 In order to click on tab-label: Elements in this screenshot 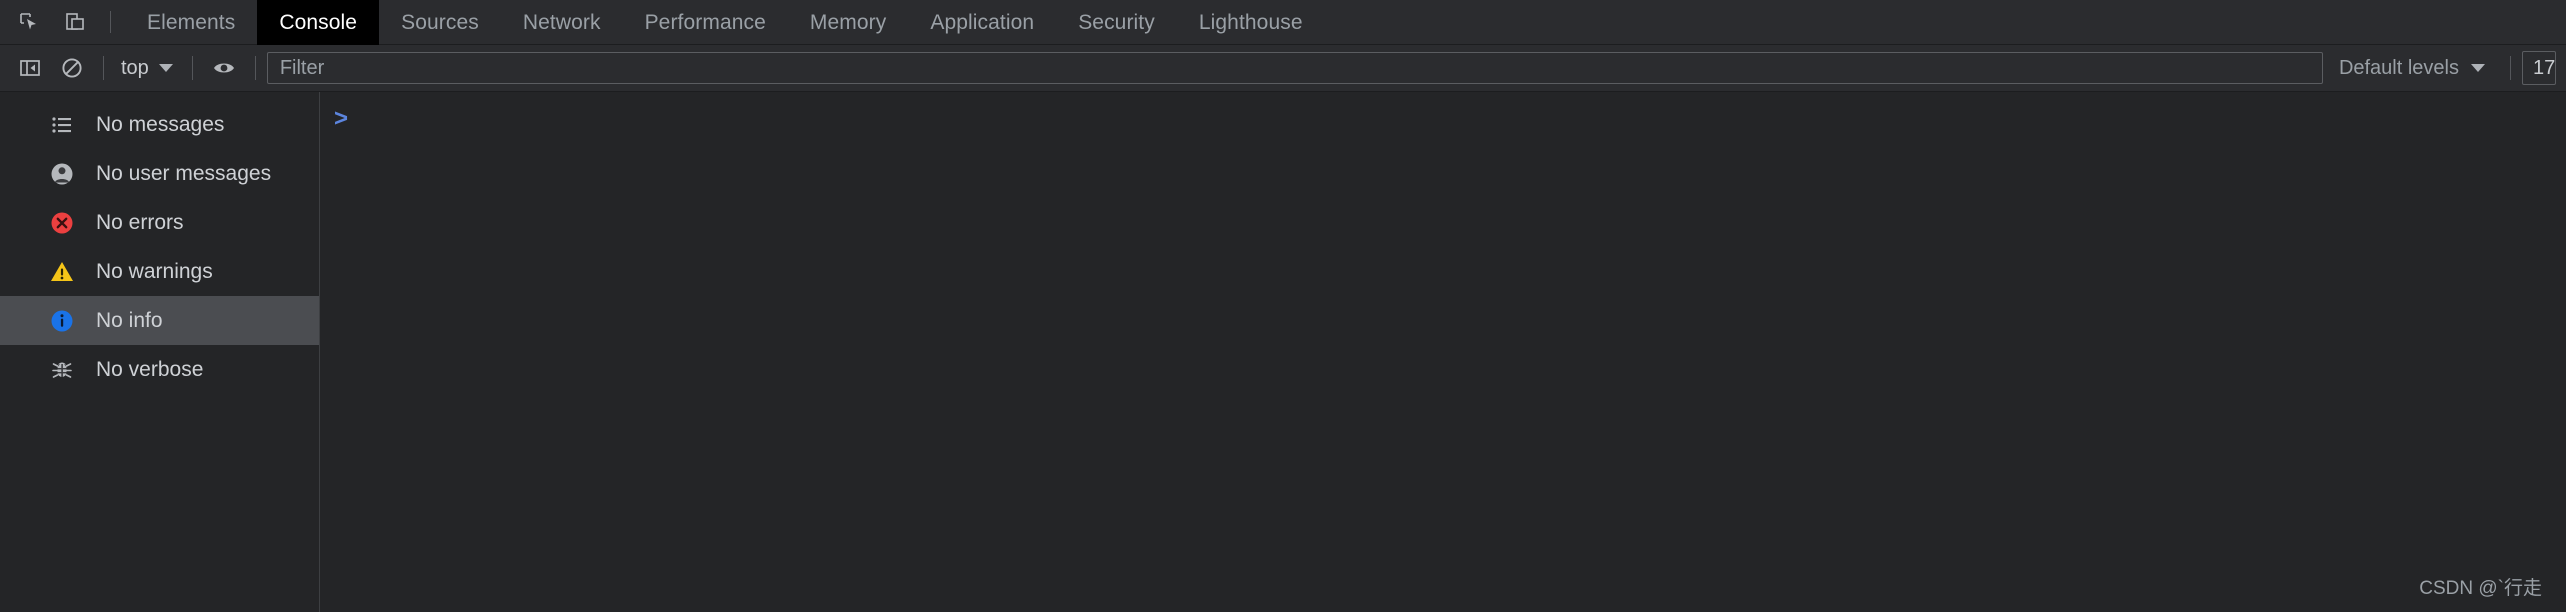, I will do `click(191, 22)`.